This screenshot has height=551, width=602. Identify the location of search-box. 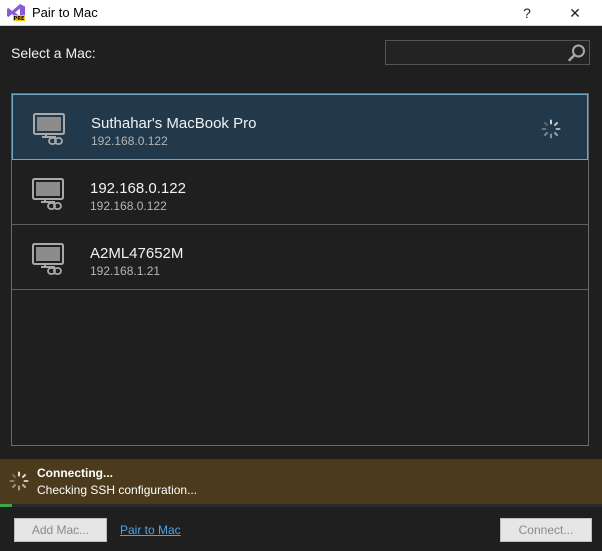
(487, 52).